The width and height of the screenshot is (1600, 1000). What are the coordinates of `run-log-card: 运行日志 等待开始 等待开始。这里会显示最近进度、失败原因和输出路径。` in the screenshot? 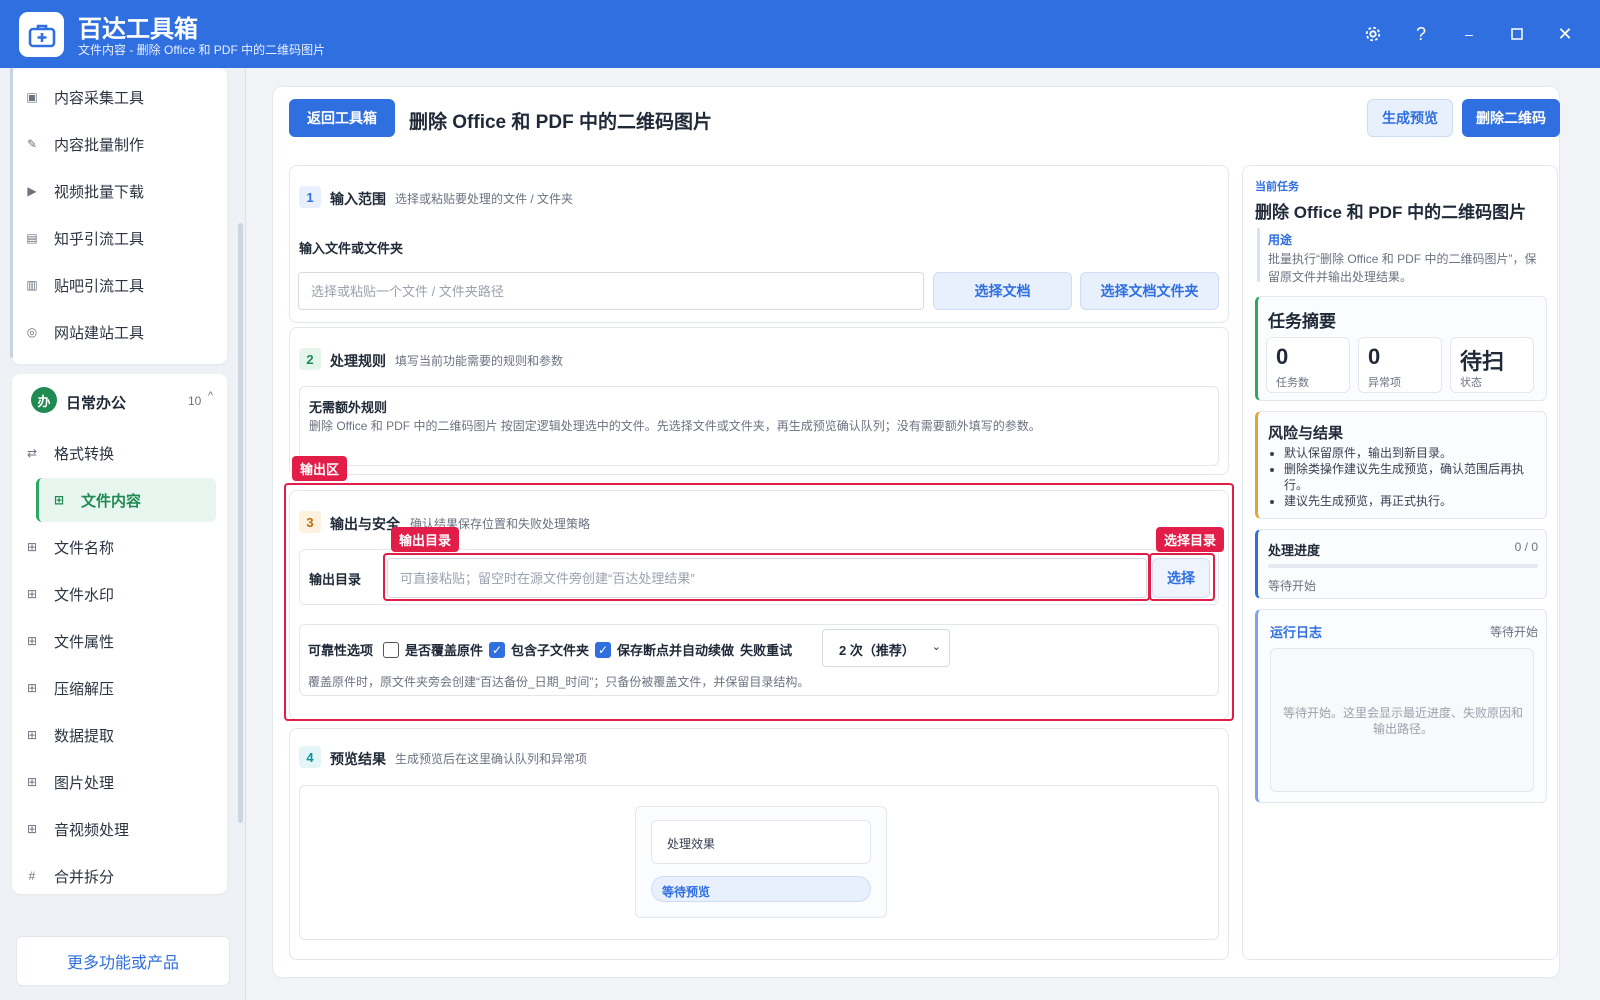 It's located at (1401, 706).